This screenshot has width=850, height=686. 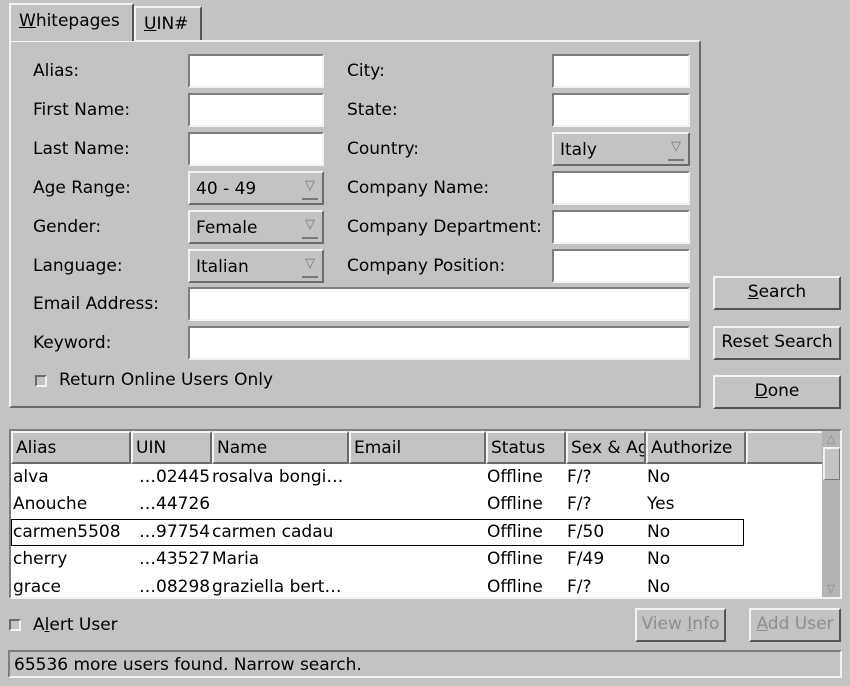 What do you see at coordinates (256, 149) in the screenshot?
I see `last-name-input` at bounding box center [256, 149].